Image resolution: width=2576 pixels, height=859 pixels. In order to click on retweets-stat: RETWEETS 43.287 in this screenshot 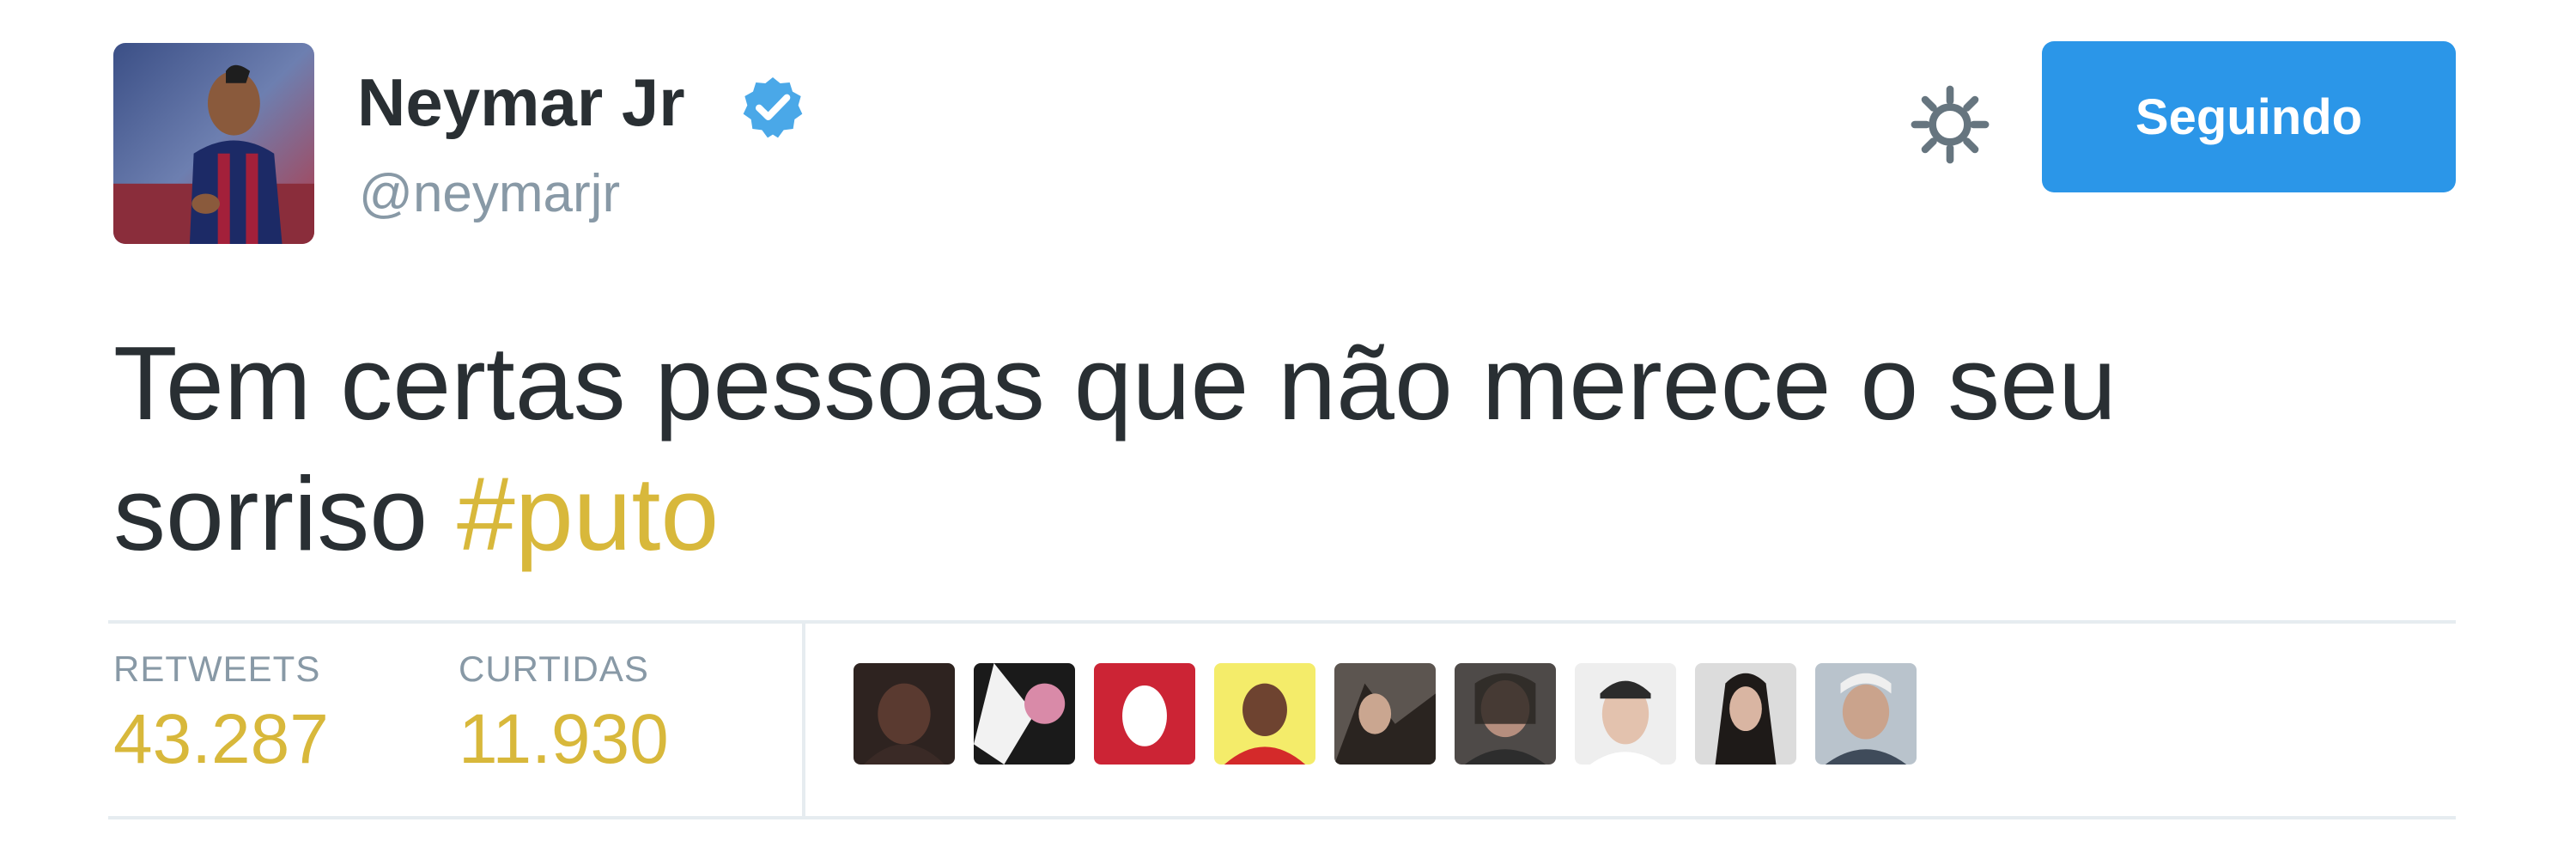, I will do `click(221, 713)`.